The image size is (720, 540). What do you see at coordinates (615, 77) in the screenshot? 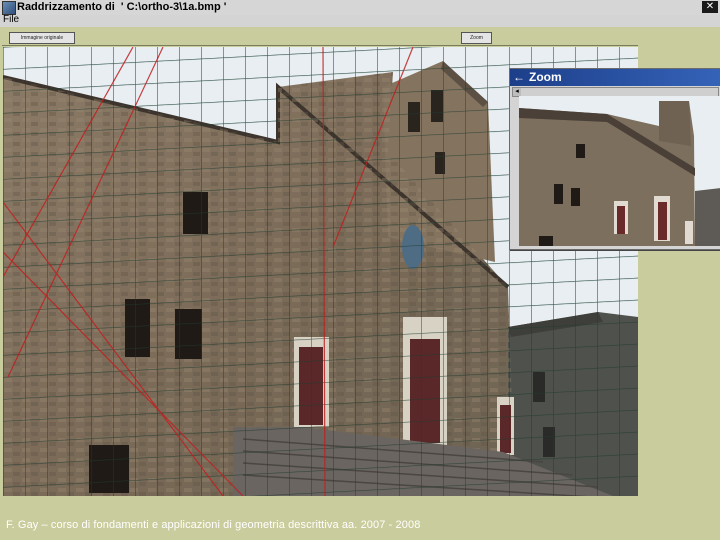
I see `zoom-title-bar: ← Zoom` at bounding box center [615, 77].